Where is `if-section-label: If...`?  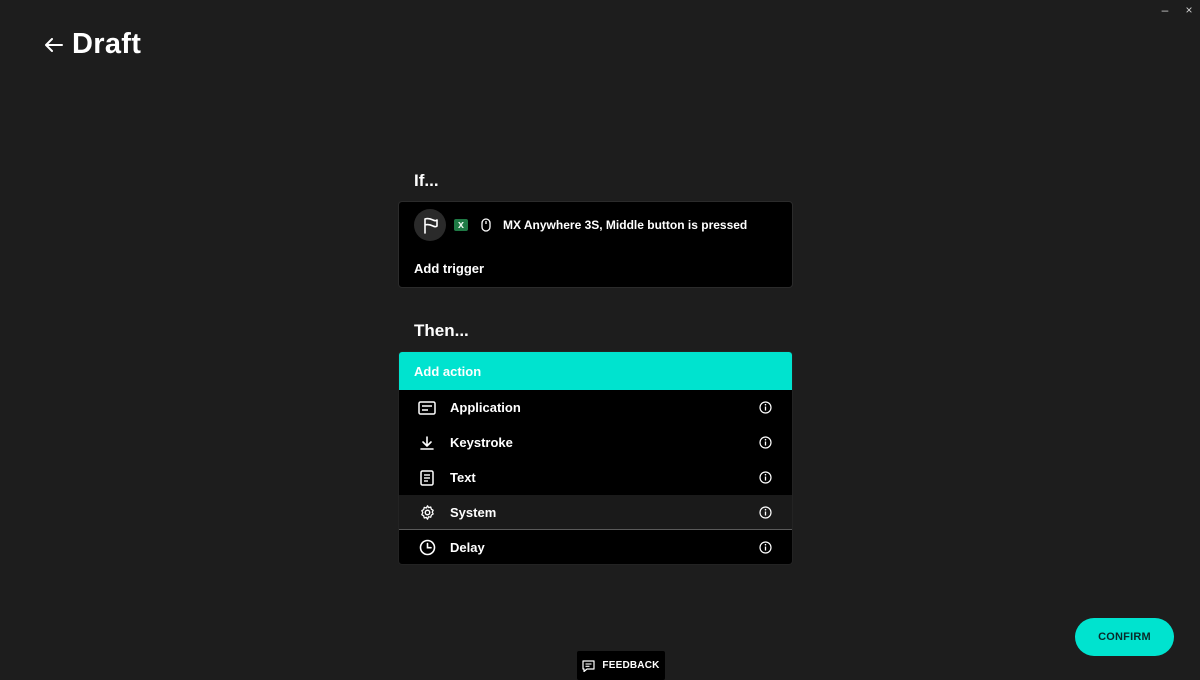 if-section-label: If... is located at coordinates (426, 180).